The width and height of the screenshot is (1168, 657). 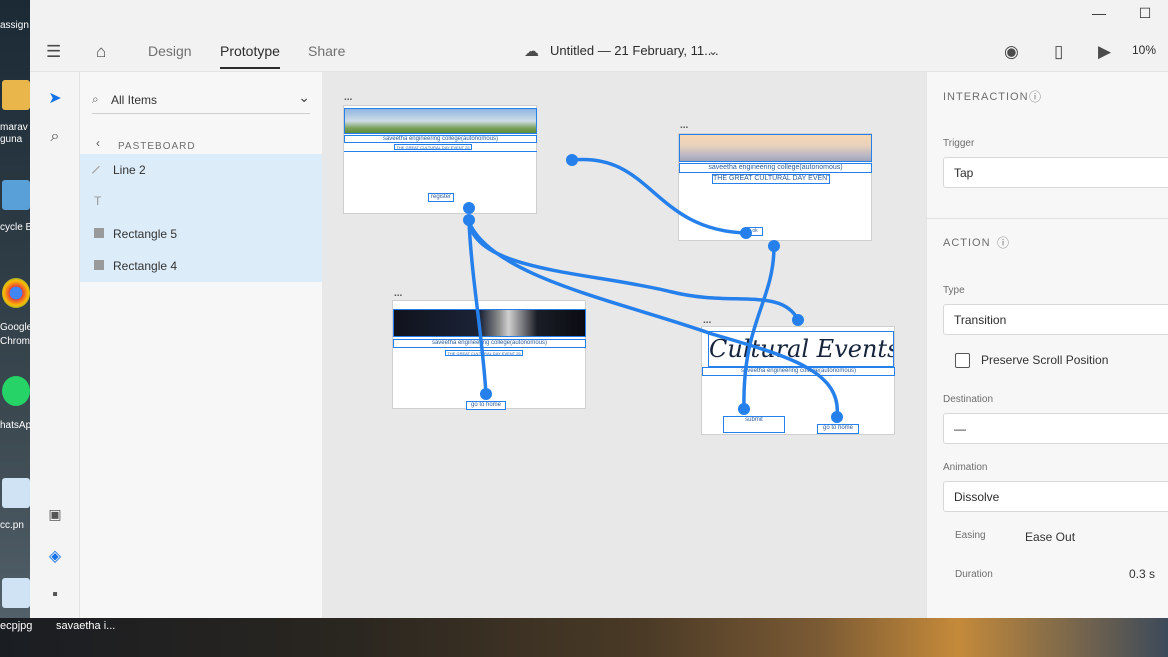 What do you see at coordinates (1144, 50) in the screenshot?
I see `zoom-level: 10%` at bounding box center [1144, 50].